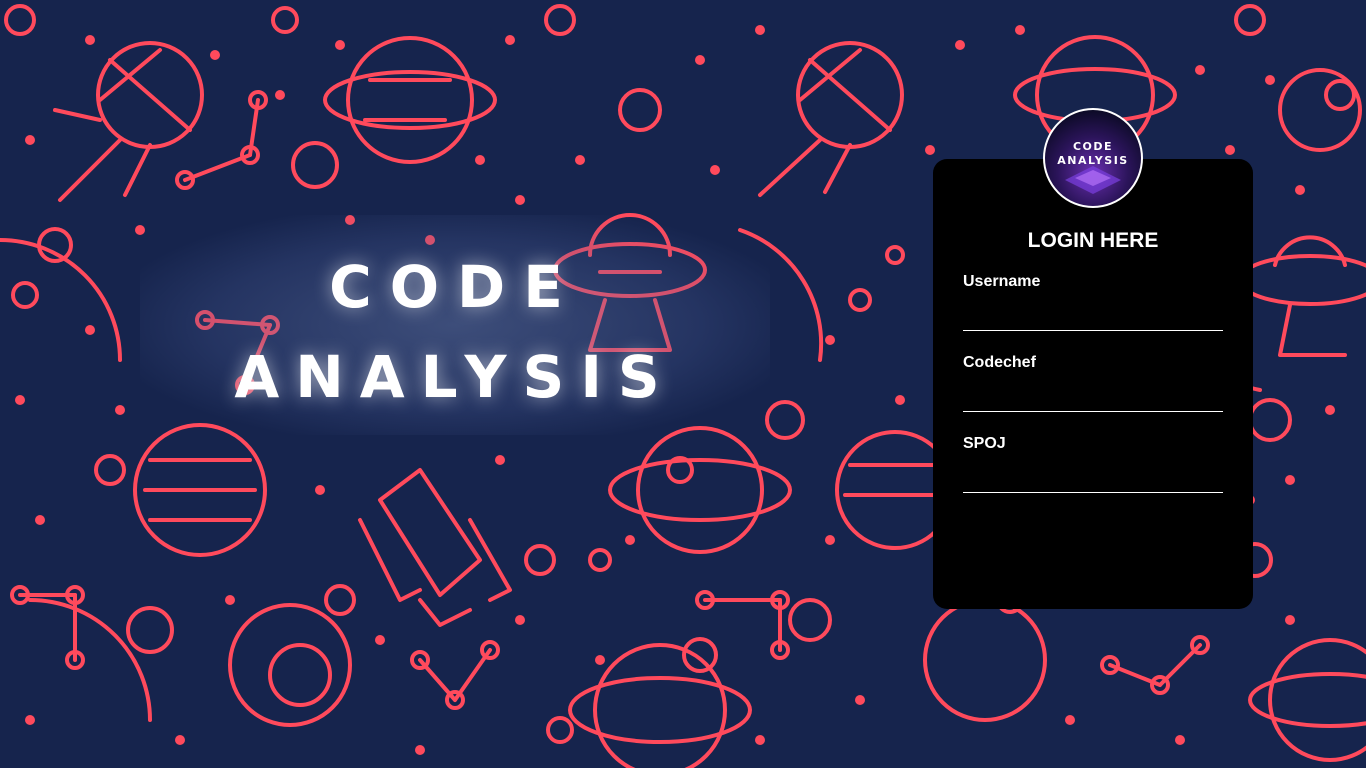 This screenshot has width=1366, height=768. I want to click on logo-text-line1: CODE, so click(1093, 146).